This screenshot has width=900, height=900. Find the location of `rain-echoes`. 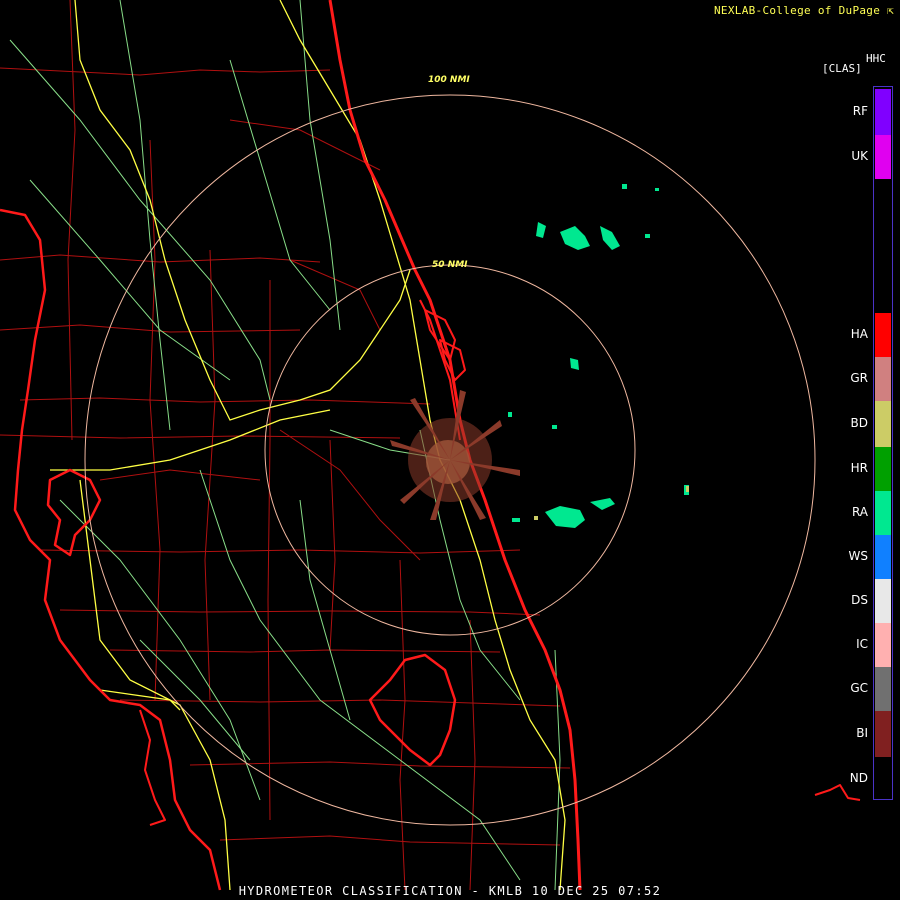

rain-echoes is located at coordinates (598, 356).